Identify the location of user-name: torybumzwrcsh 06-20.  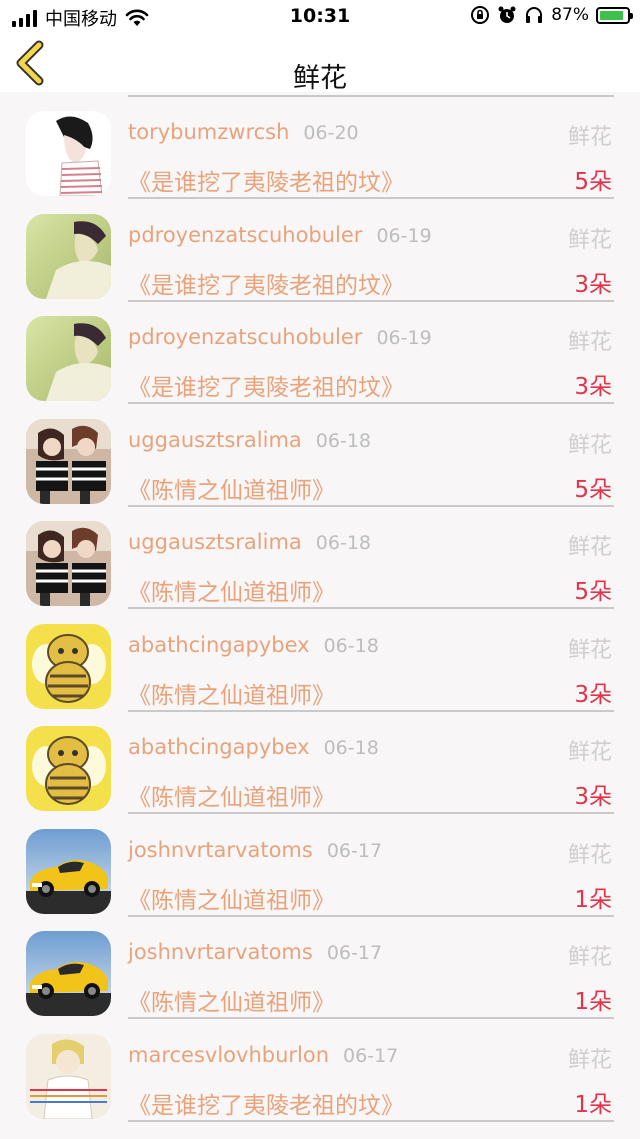
(243, 132).